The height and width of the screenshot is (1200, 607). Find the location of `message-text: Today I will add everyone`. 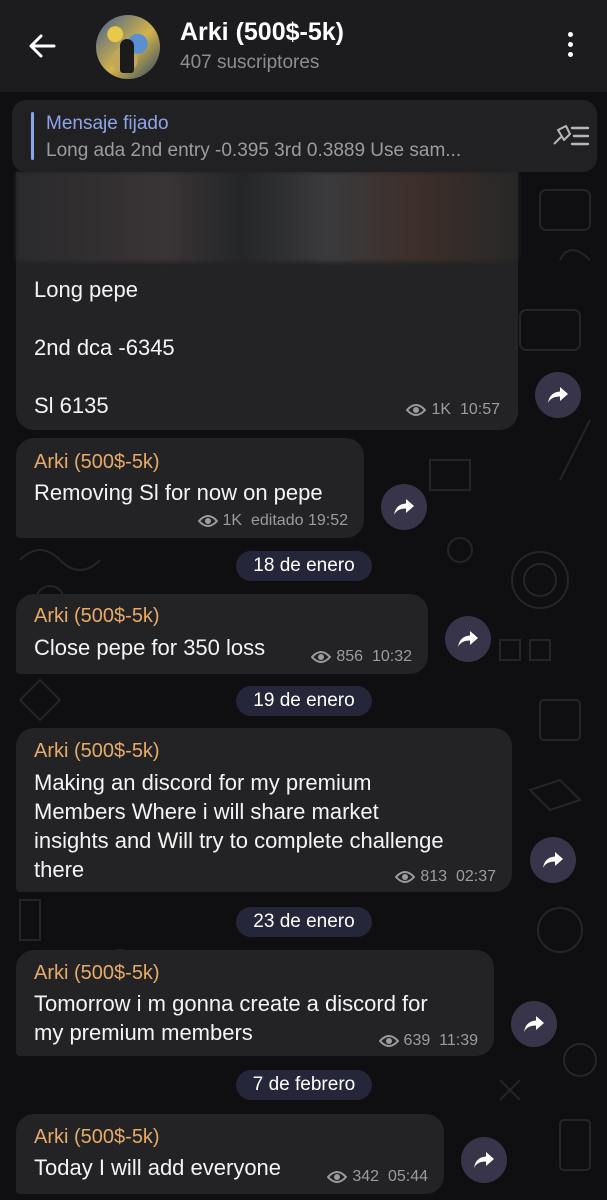

message-text: Today I will add everyone is located at coordinates (158, 1167).